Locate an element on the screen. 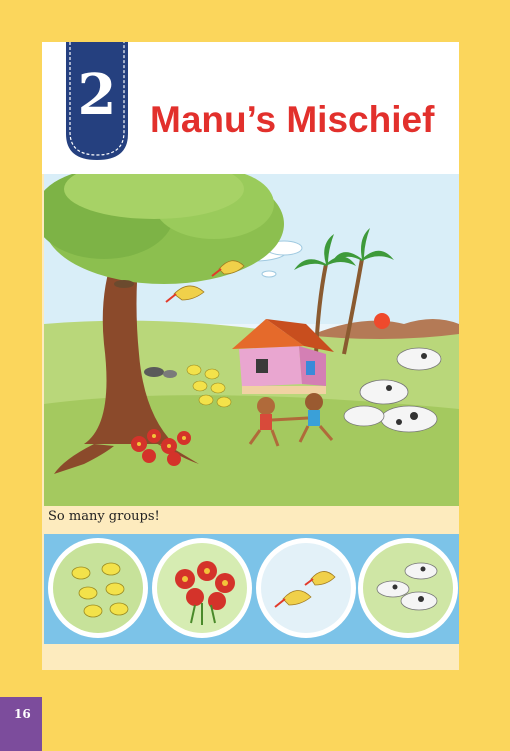 Image resolution: width=510 pixels, height=751 pixels. chapter-title: Manu’s Mischief is located at coordinates (292, 119).